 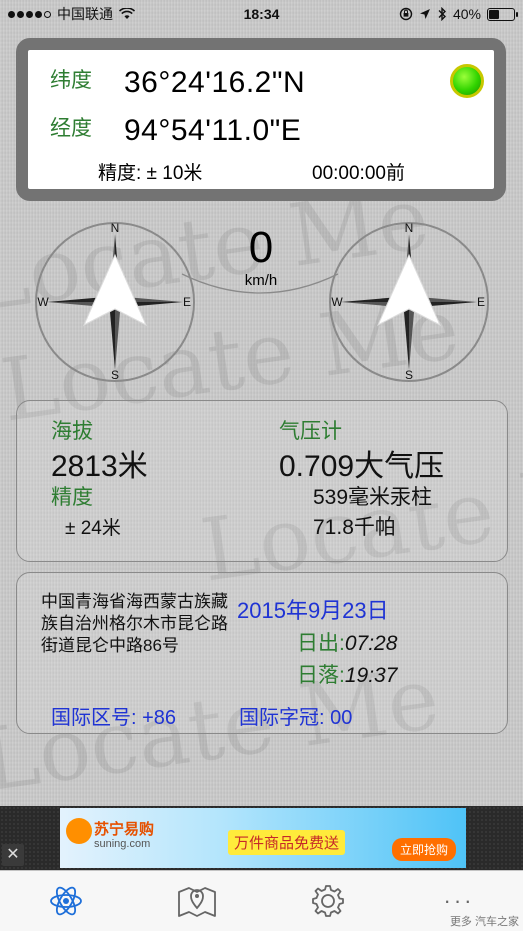 What do you see at coordinates (287, 842) in the screenshot?
I see `ad-promo: 万件商品免费送` at bounding box center [287, 842].